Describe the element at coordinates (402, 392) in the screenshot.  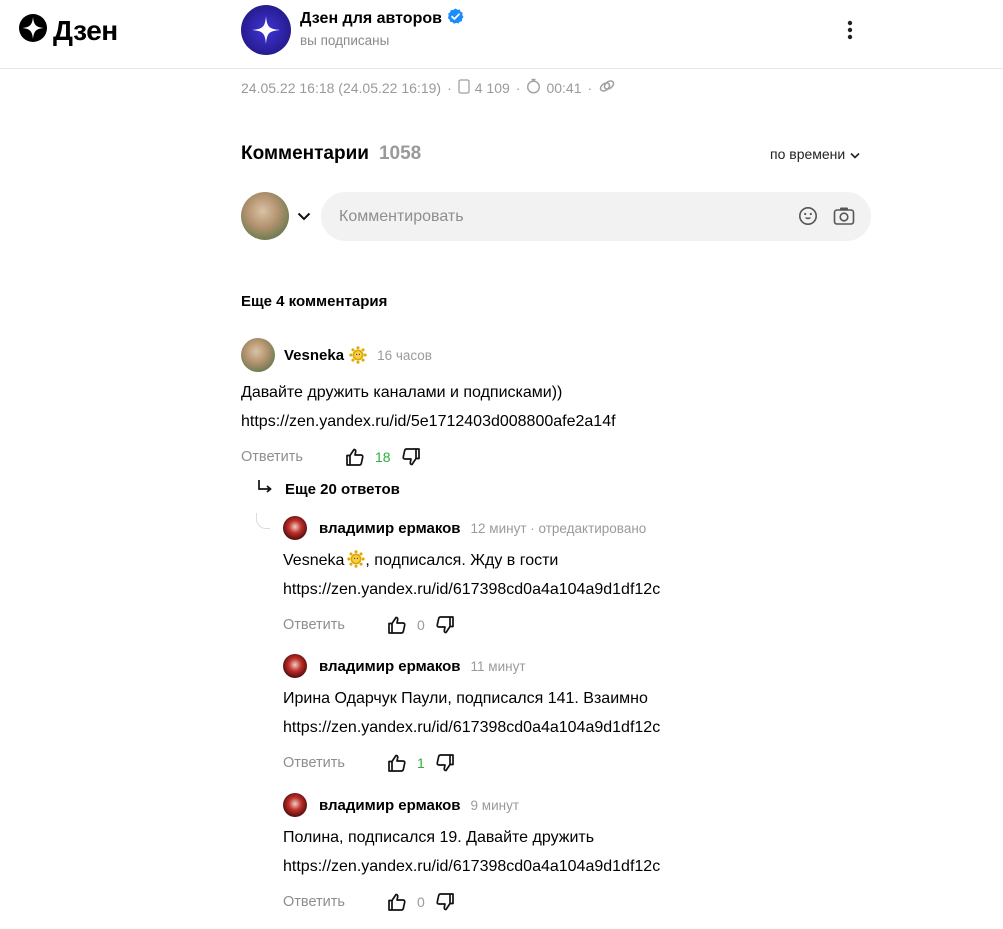
I see `comment-line: Давайте дружить каналами и подписками))` at that location.